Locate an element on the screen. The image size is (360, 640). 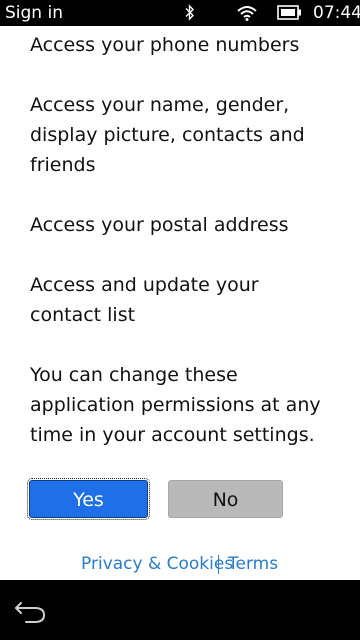
yes-button: Yes is located at coordinates (88, 499).